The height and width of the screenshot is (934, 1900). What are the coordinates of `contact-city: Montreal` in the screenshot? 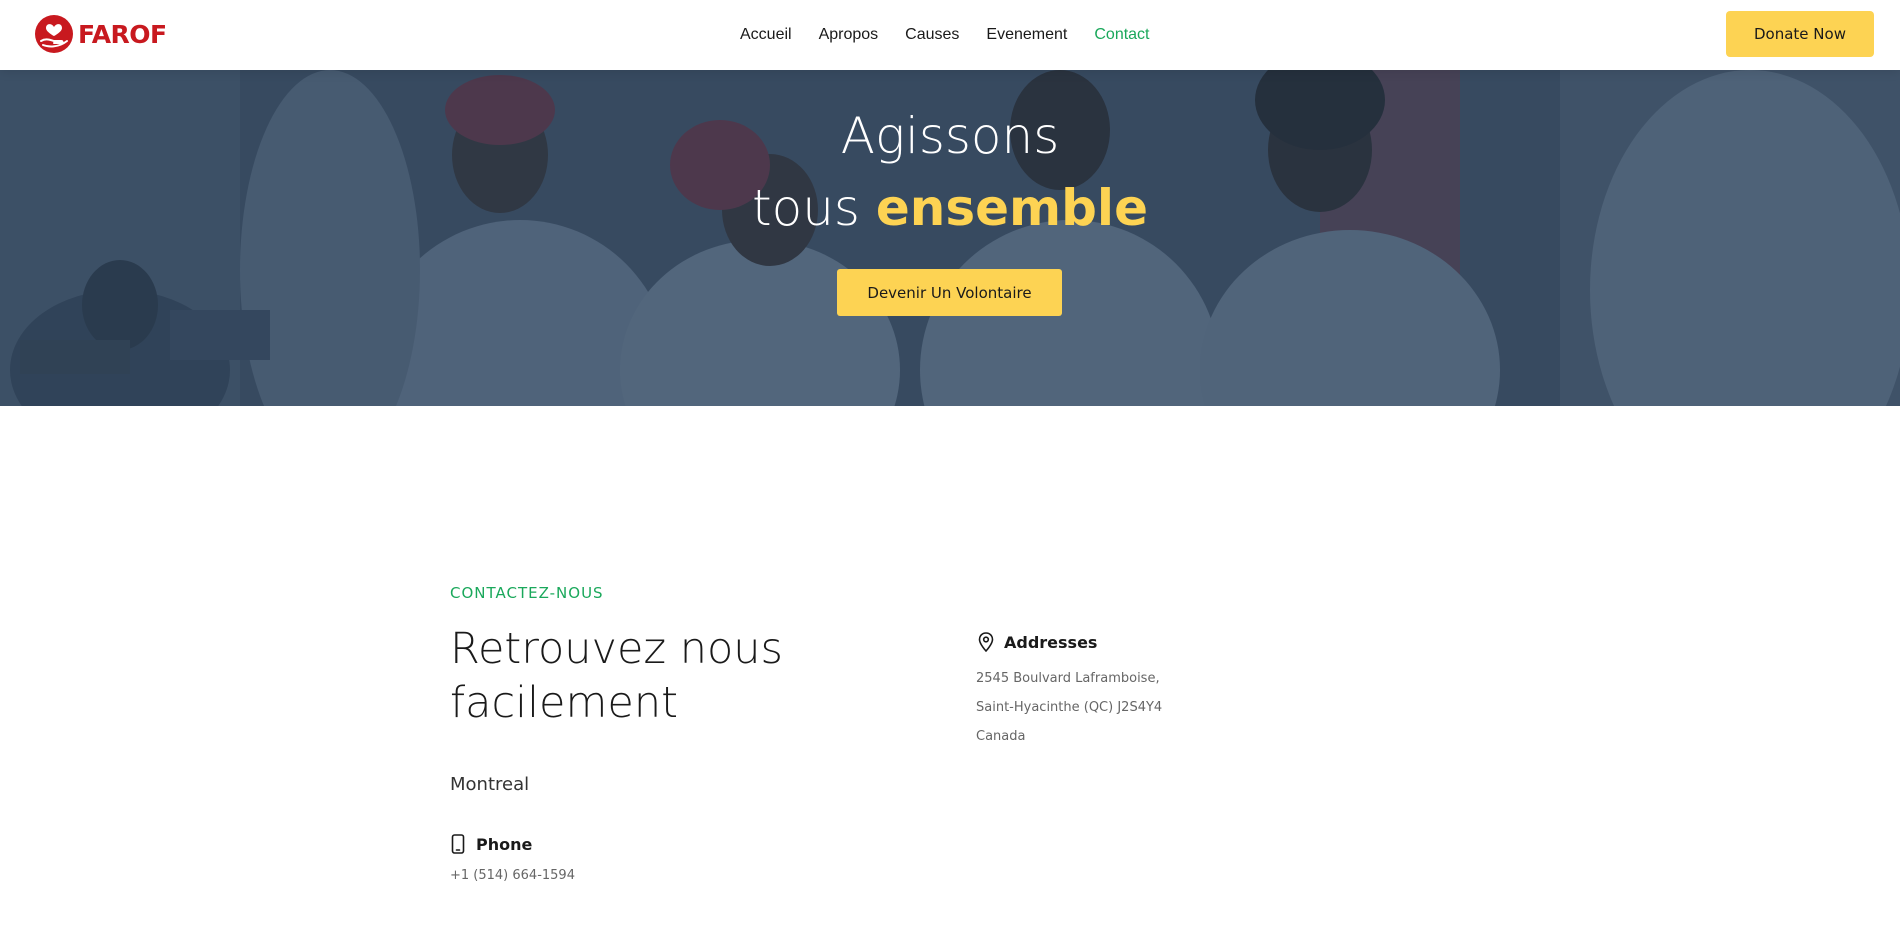 It's located at (490, 784).